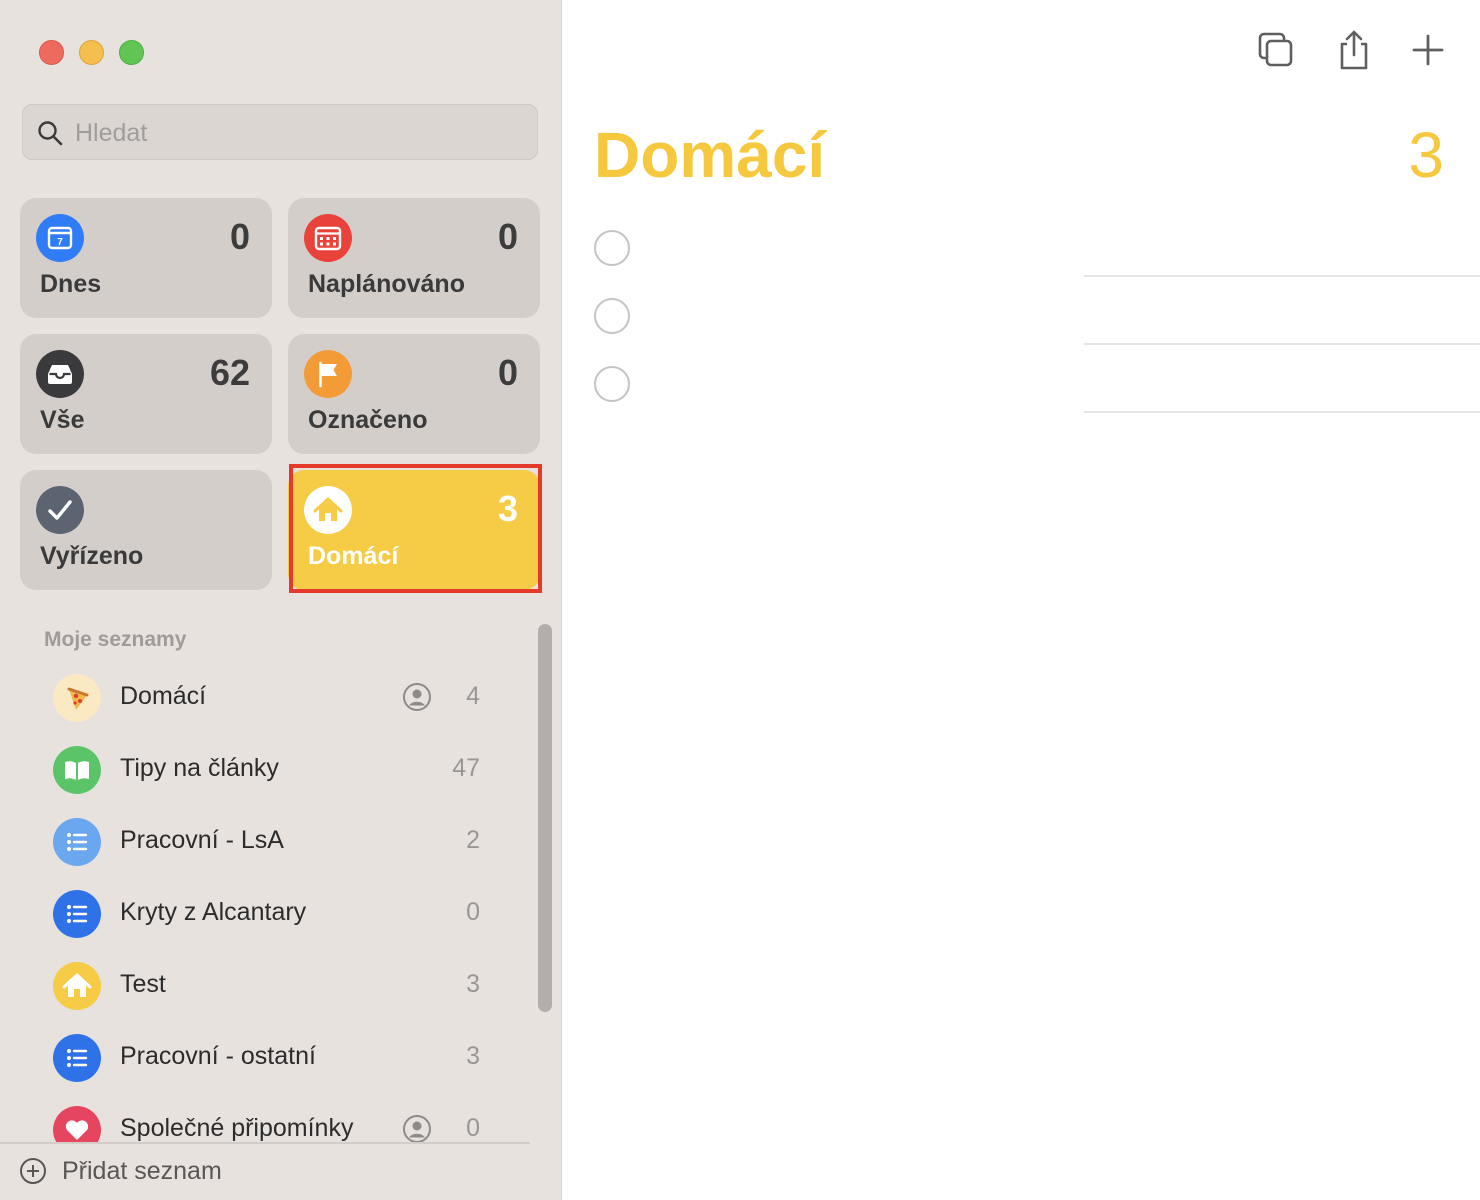 The image size is (1480, 1200). What do you see at coordinates (115, 639) in the screenshot?
I see `section-title: Moje seznamy` at bounding box center [115, 639].